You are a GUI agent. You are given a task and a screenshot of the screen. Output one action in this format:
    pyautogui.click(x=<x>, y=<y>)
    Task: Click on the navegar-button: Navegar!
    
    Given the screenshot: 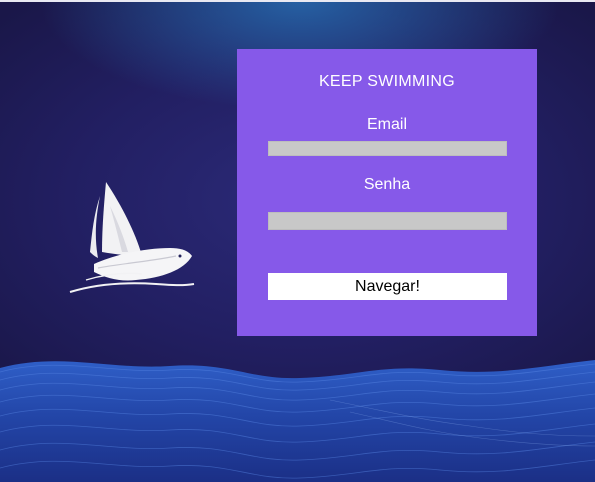 What is the action you would take?
    pyautogui.click(x=387, y=286)
    